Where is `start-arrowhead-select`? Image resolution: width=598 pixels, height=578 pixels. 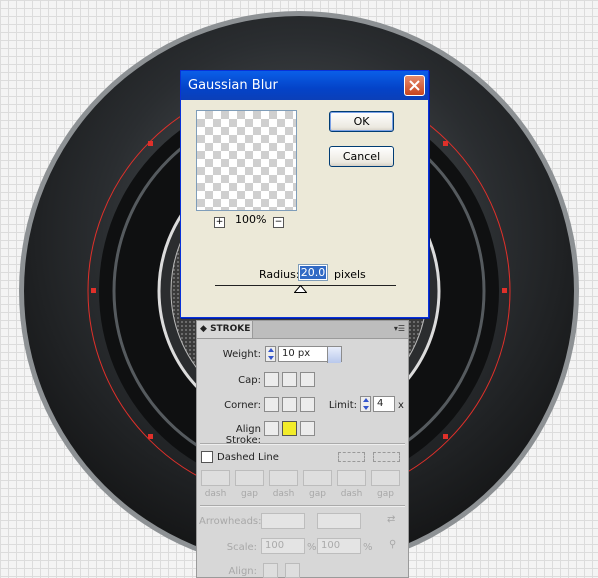
start-arrowhead-select is located at coordinates (283, 521).